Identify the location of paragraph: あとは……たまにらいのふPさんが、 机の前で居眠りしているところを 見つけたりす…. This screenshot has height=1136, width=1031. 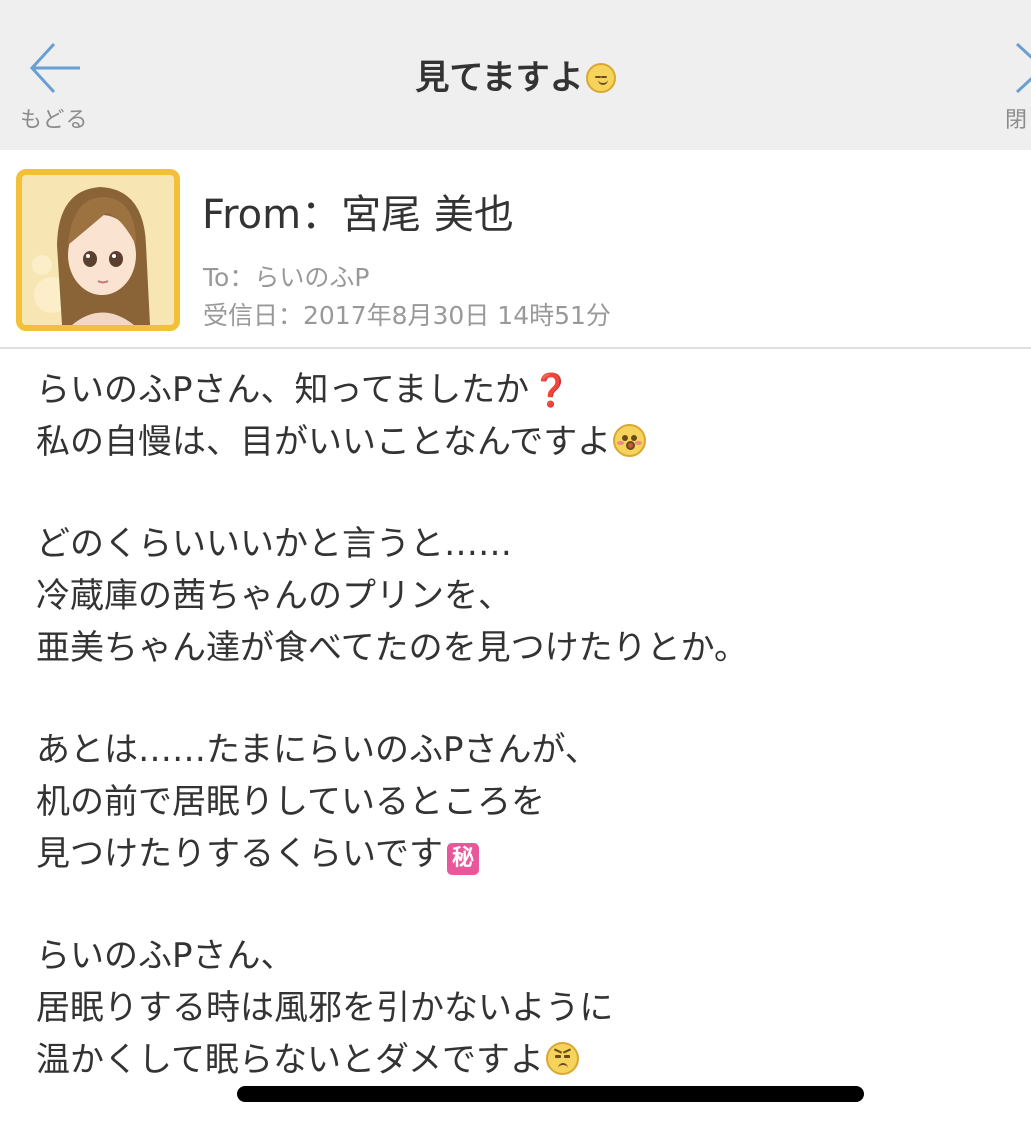
(526, 802).